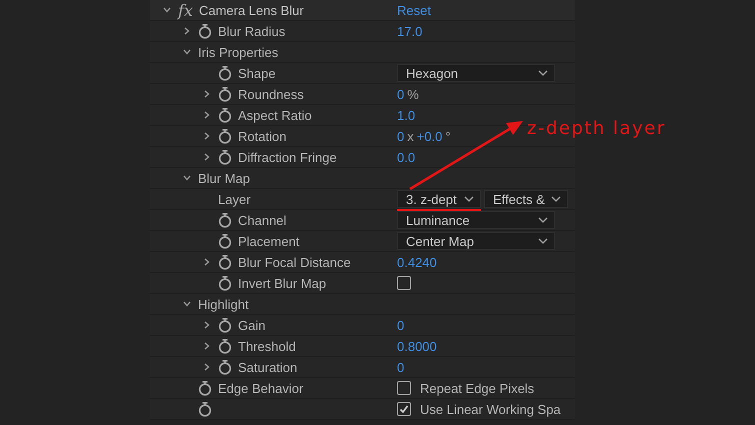 The height and width of the screenshot is (425, 755). Describe the element at coordinates (294, 262) in the screenshot. I see `property-label: Blur Focal Distance` at that location.